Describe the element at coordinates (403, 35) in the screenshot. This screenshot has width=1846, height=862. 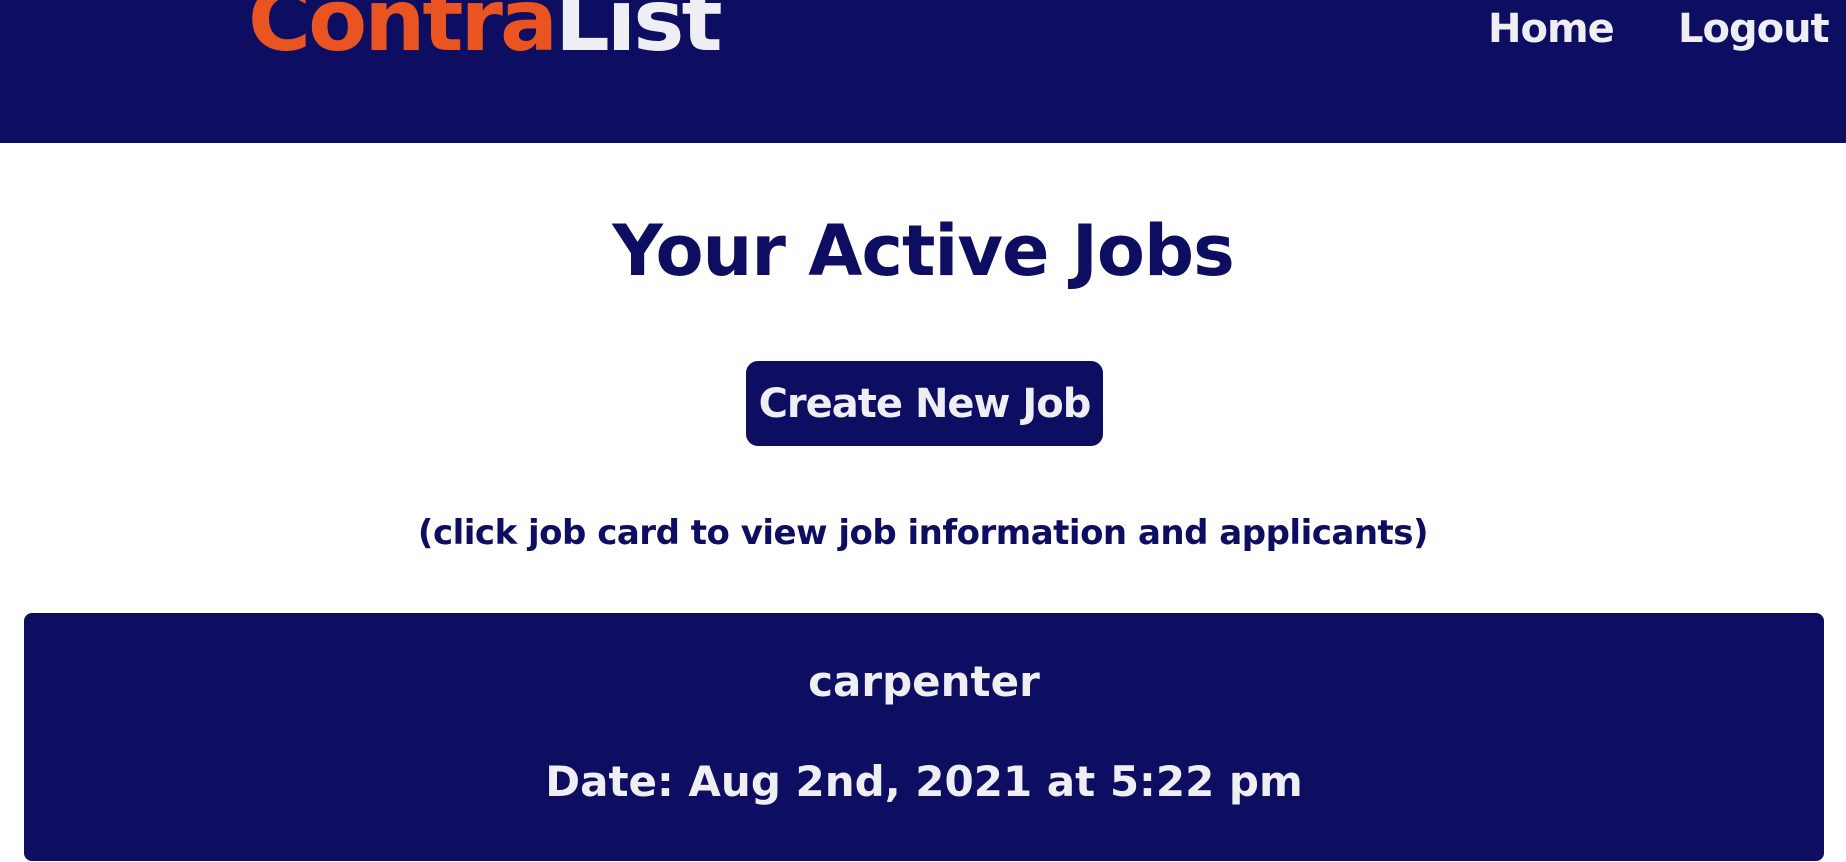
I see `logo-contra: Contra` at that location.